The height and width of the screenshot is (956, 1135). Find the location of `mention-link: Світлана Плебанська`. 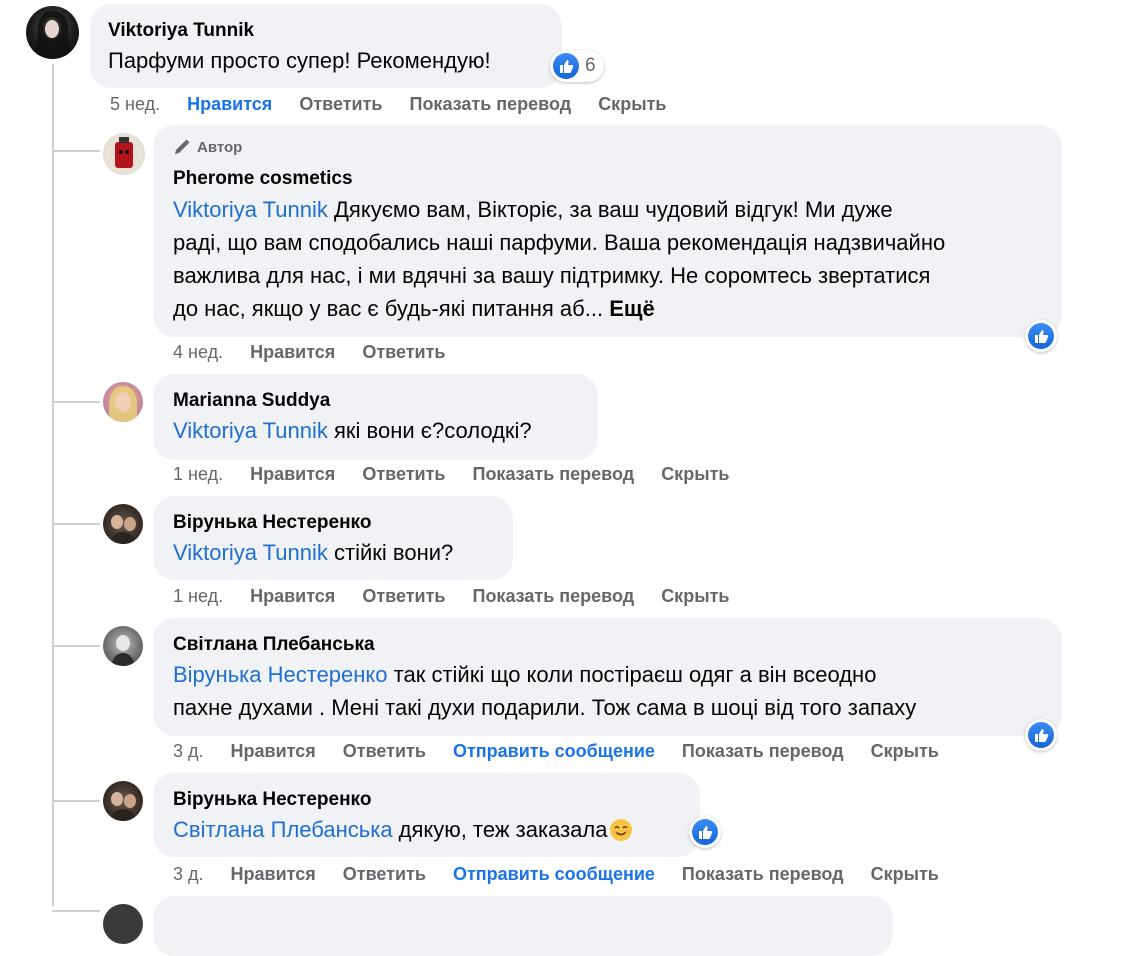

mention-link: Світлана Плебанська is located at coordinates (283, 829).